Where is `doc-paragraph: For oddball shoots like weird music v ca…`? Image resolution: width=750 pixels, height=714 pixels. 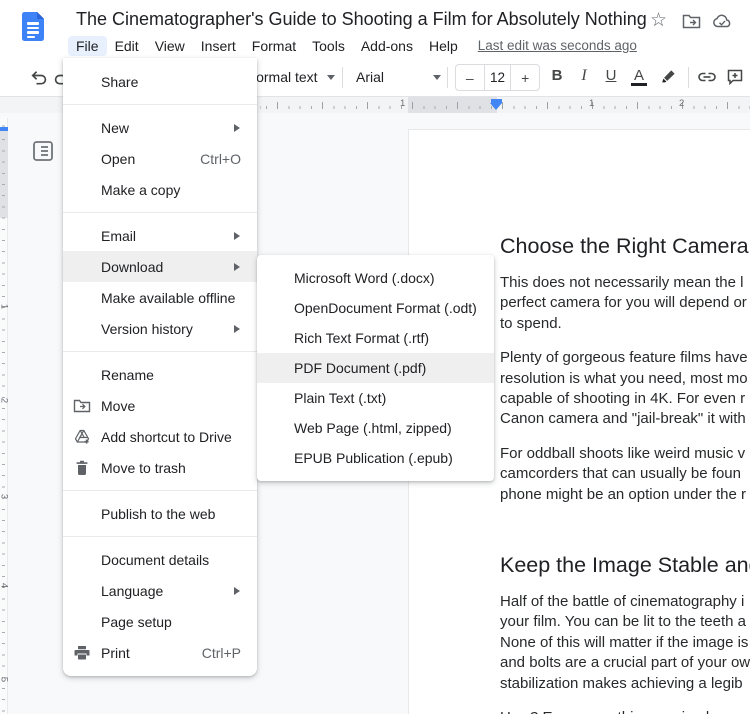
doc-paragraph: For oddball shoots like weird music v ca… is located at coordinates (625, 474).